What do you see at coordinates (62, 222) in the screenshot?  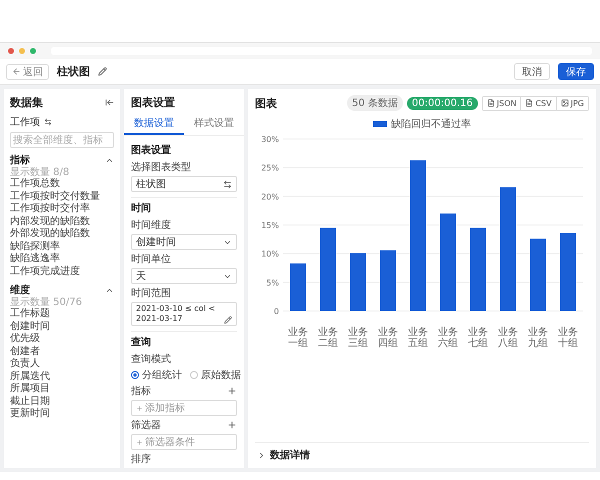 I see `list-item: 内部发现的缺陷数` at bounding box center [62, 222].